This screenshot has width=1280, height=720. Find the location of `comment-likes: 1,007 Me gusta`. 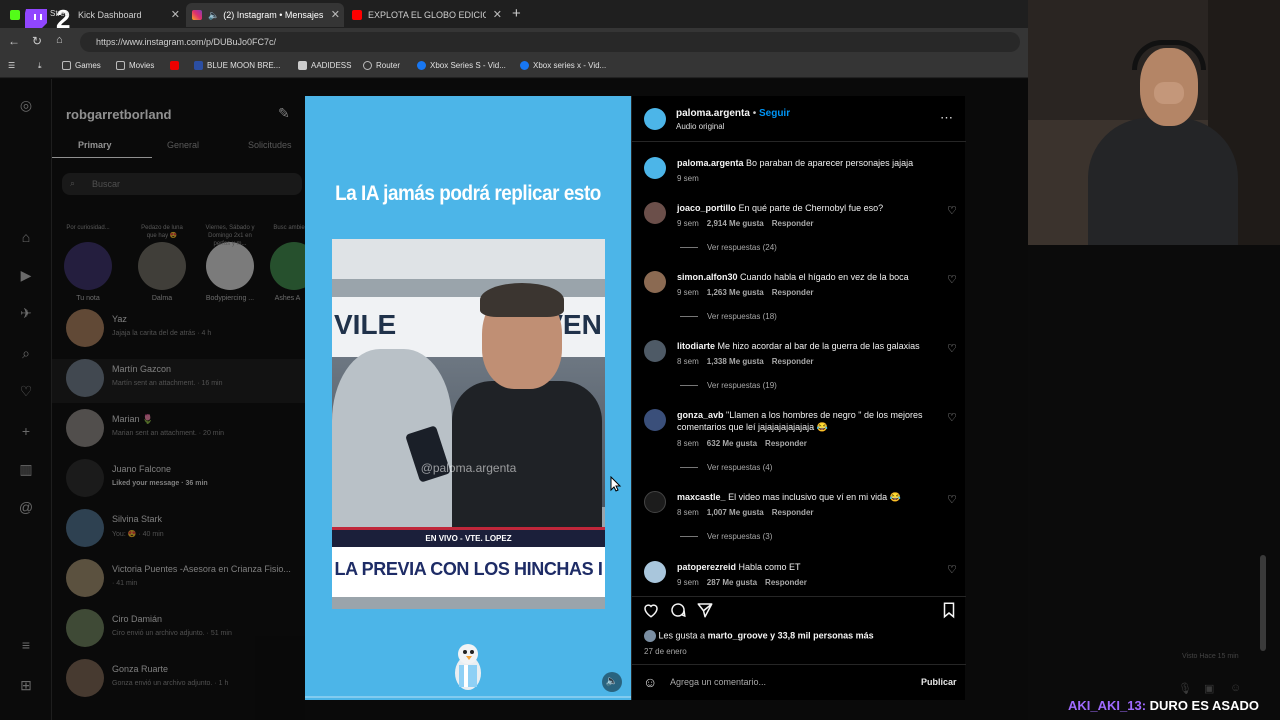

comment-likes: 1,007 Me gusta is located at coordinates (735, 512).